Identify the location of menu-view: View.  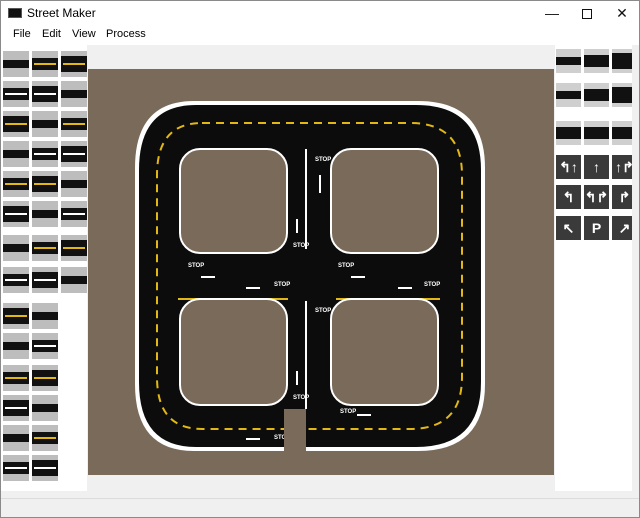
(84, 34).